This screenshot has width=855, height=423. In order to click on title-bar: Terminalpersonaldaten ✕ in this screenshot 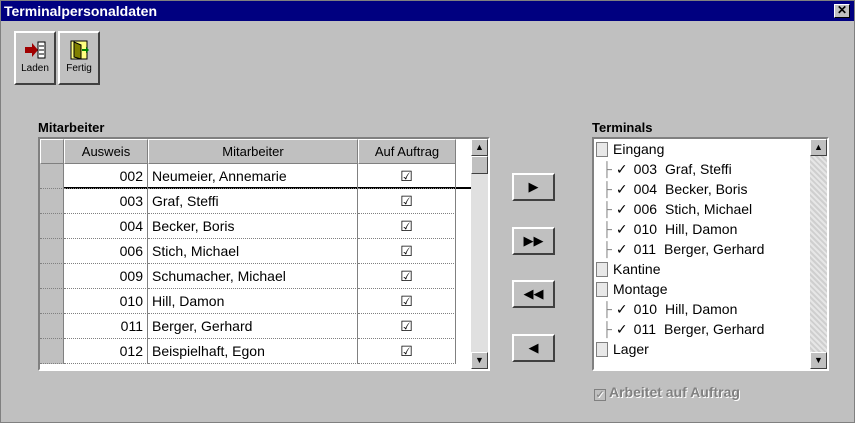, I will do `click(427, 11)`.